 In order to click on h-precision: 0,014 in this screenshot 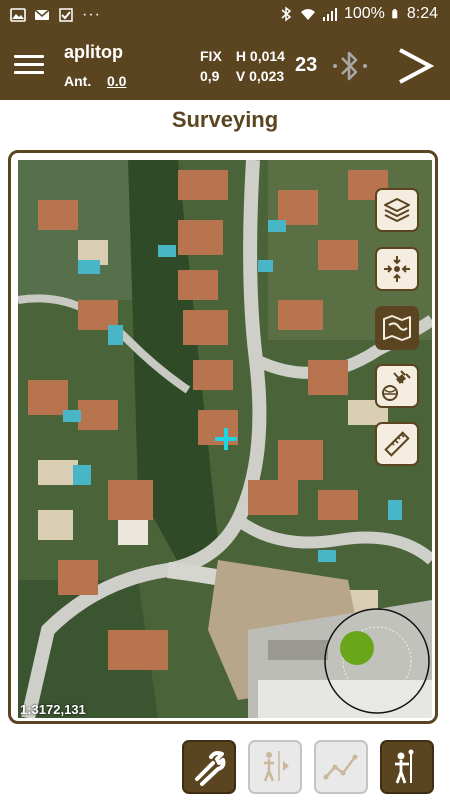, I will do `click(267, 56)`.